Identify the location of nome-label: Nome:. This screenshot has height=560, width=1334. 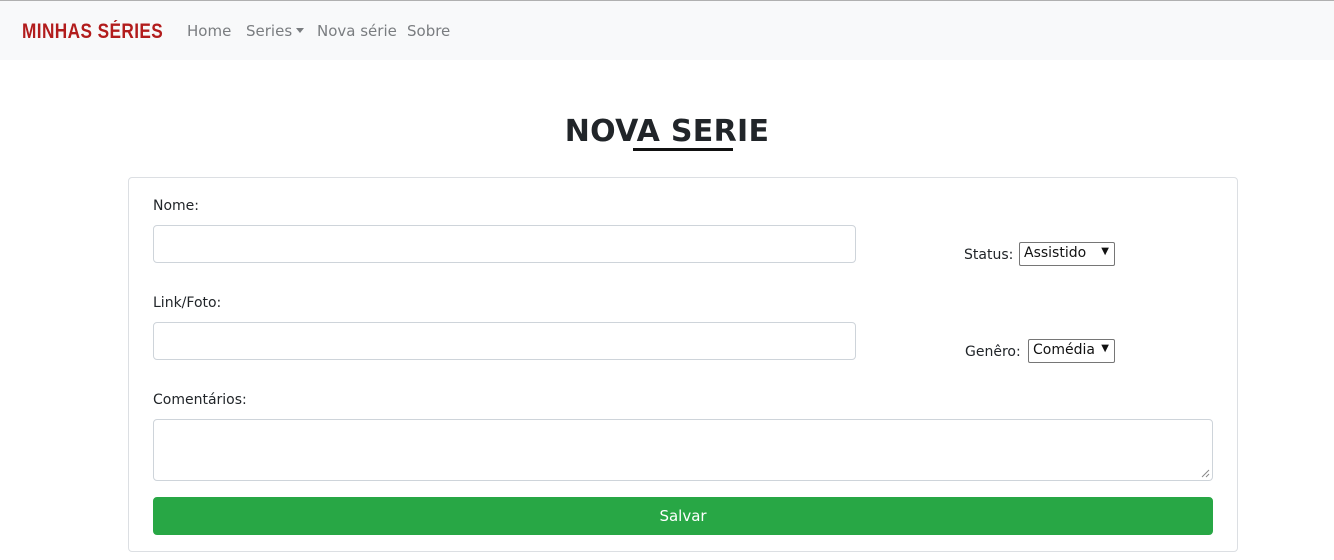
(176, 206).